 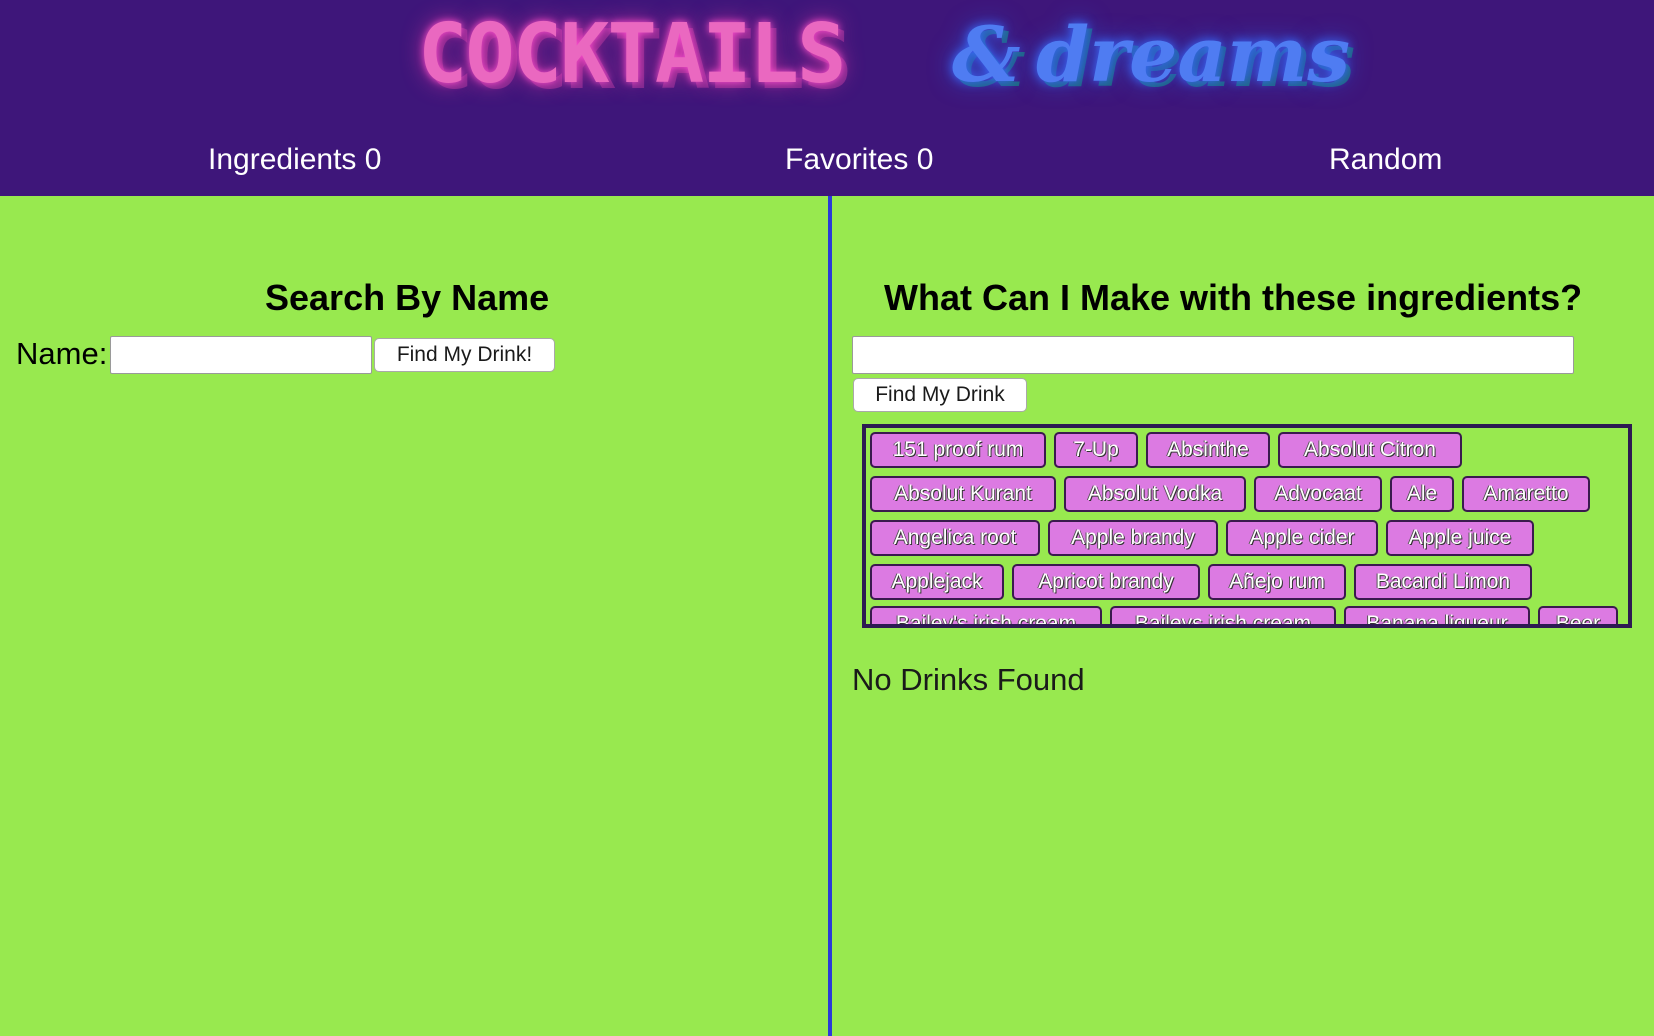 What do you see at coordinates (1578, 615) in the screenshot?
I see `ingredient-chip: Beer` at bounding box center [1578, 615].